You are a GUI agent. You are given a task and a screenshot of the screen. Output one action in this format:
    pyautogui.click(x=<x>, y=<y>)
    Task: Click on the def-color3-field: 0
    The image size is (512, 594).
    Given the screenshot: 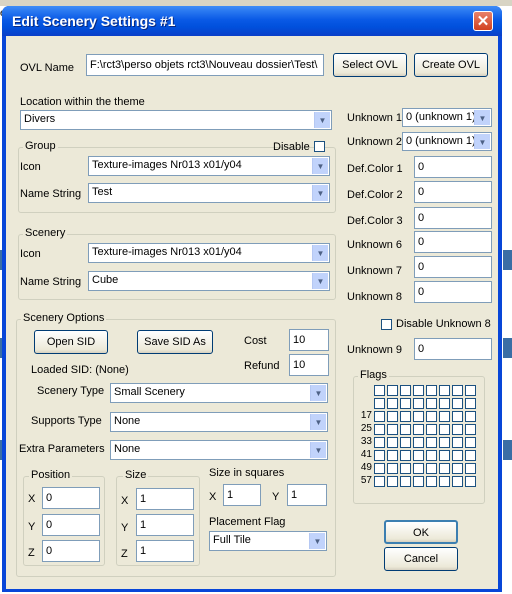 What is the action you would take?
    pyautogui.click(x=453, y=218)
    